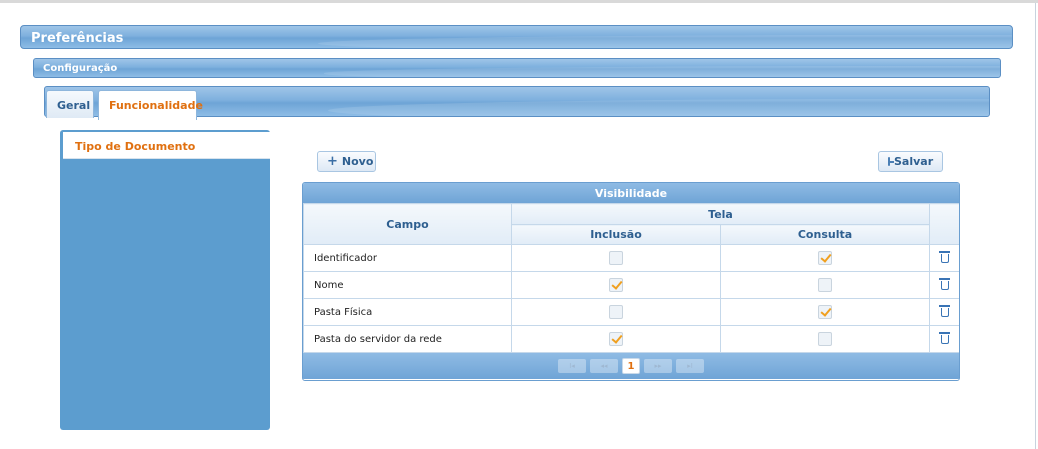 This screenshot has width=1038, height=449. I want to click on next-page-button: ▸▸, so click(658, 366).